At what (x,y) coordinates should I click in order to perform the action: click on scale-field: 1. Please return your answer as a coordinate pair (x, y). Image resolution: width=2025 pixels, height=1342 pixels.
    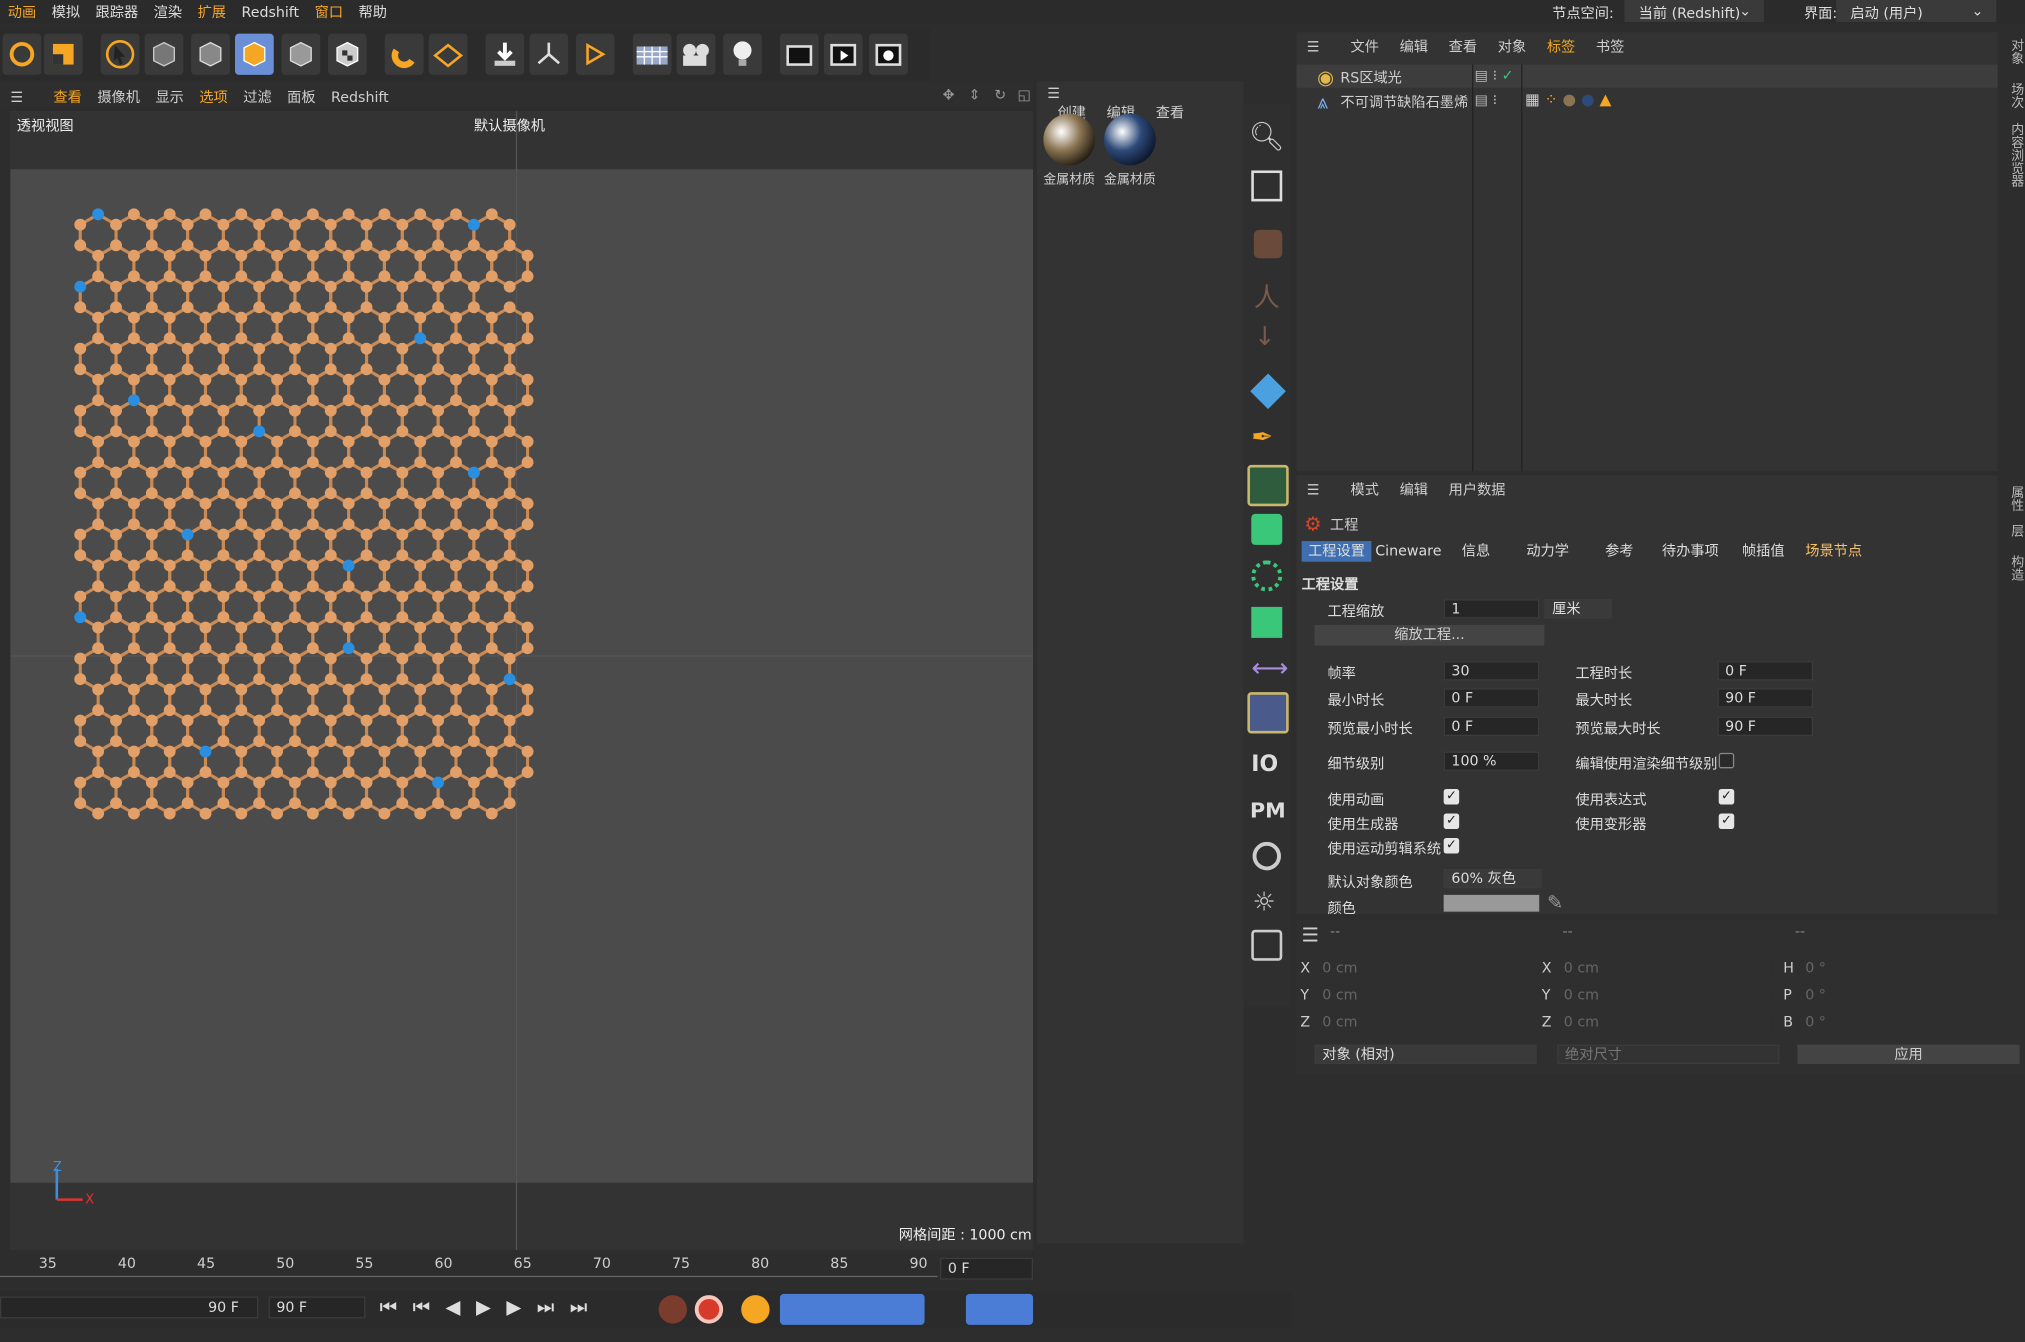
    Looking at the image, I should click on (1491, 609).